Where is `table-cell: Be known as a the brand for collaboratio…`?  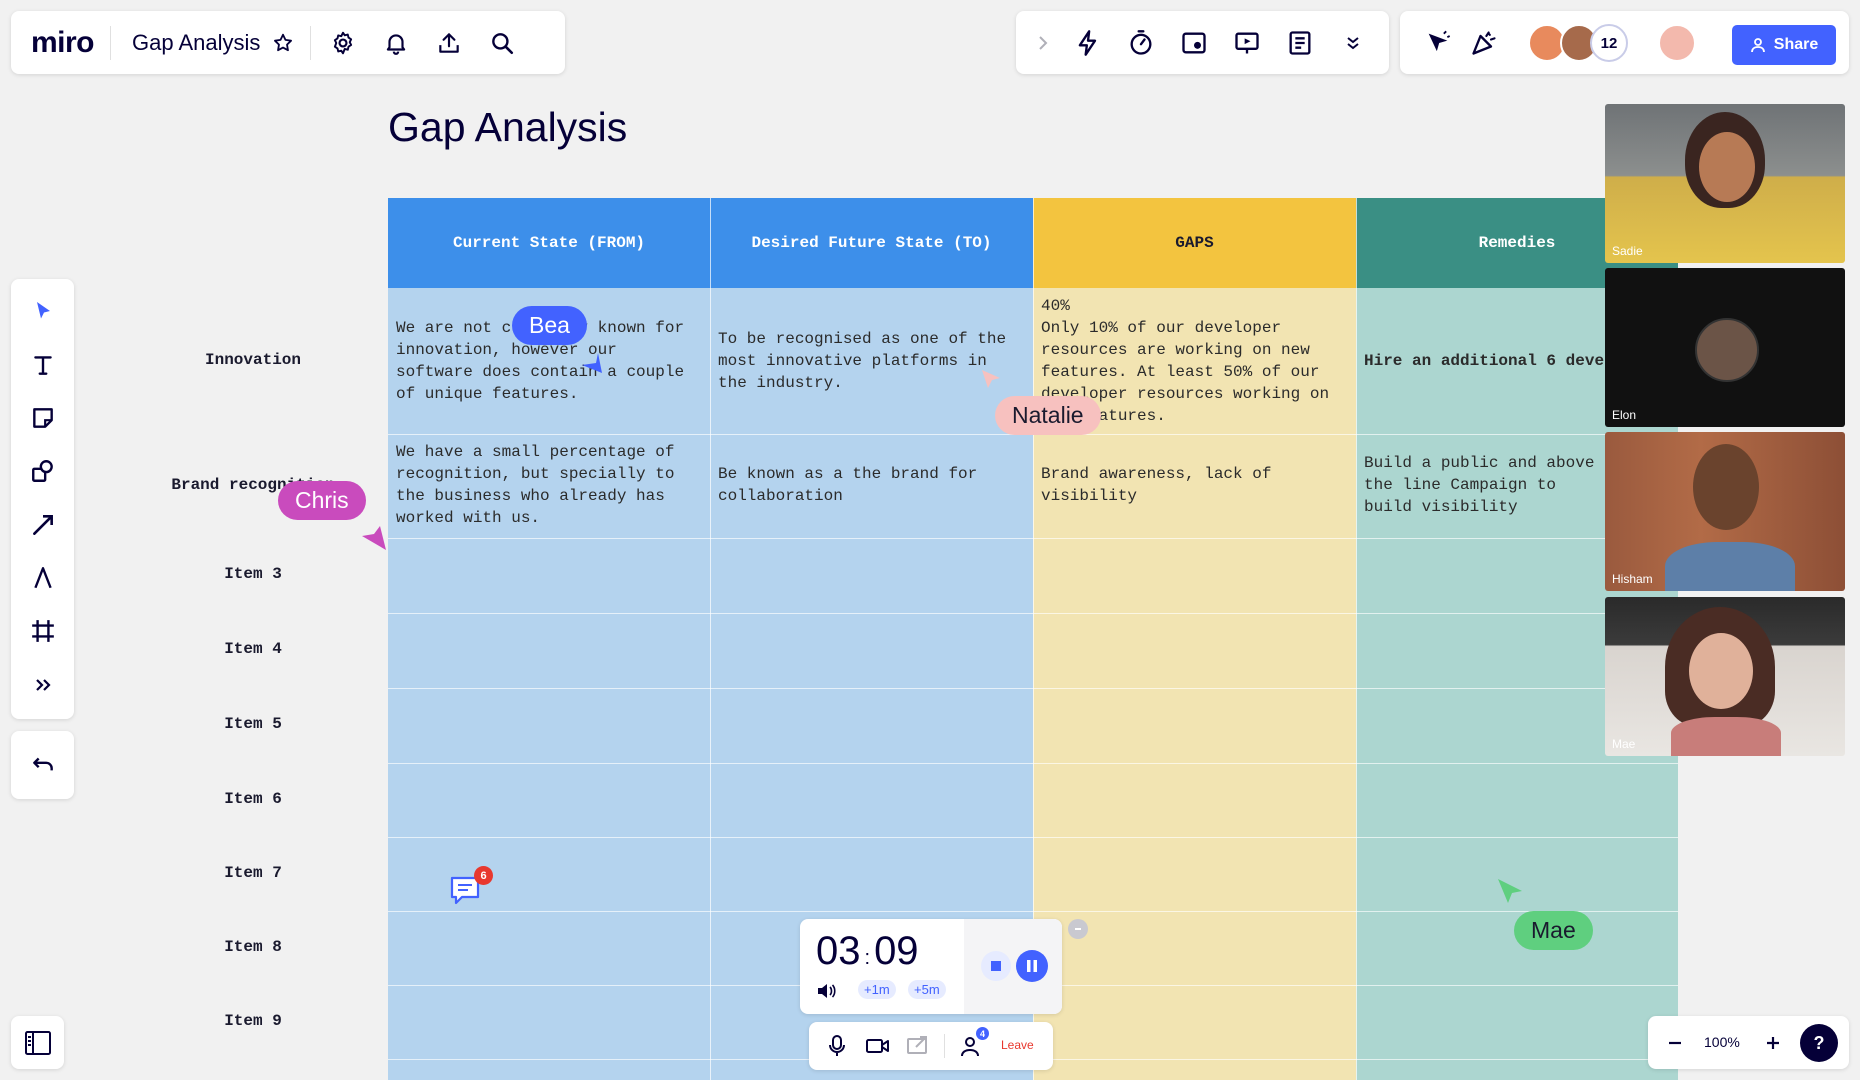
table-cell: Be known as a the brand for collaboratio… is located at coordinates (868, 485).